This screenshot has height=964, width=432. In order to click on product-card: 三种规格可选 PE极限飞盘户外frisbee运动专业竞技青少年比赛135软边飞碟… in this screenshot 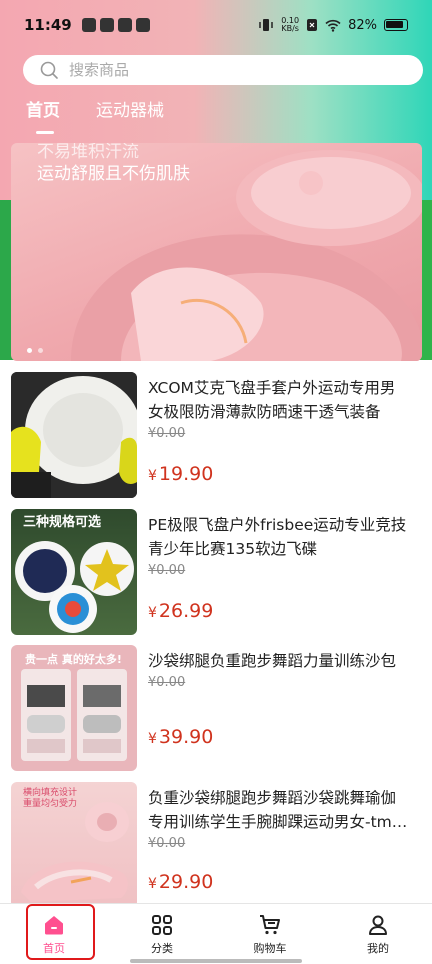, I will do `click(216, 572)`.